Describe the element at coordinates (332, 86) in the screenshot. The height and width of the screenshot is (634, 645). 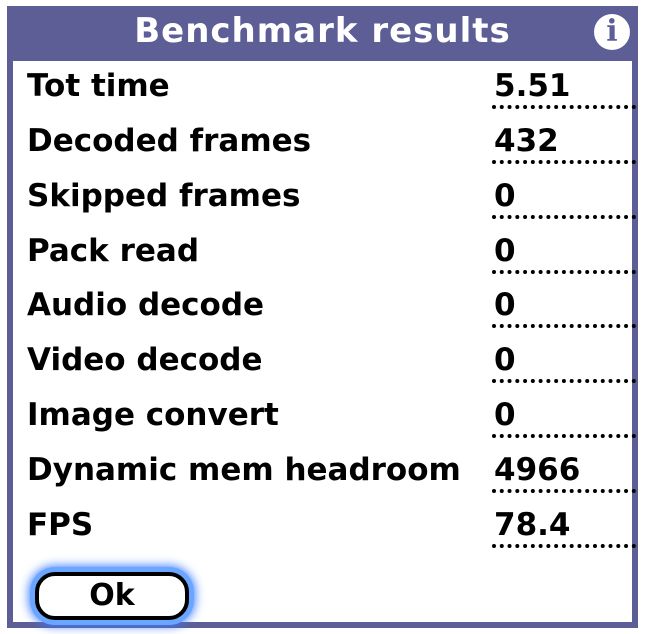
I see `result-row-tot-time: Tot time 5.51` at that location.